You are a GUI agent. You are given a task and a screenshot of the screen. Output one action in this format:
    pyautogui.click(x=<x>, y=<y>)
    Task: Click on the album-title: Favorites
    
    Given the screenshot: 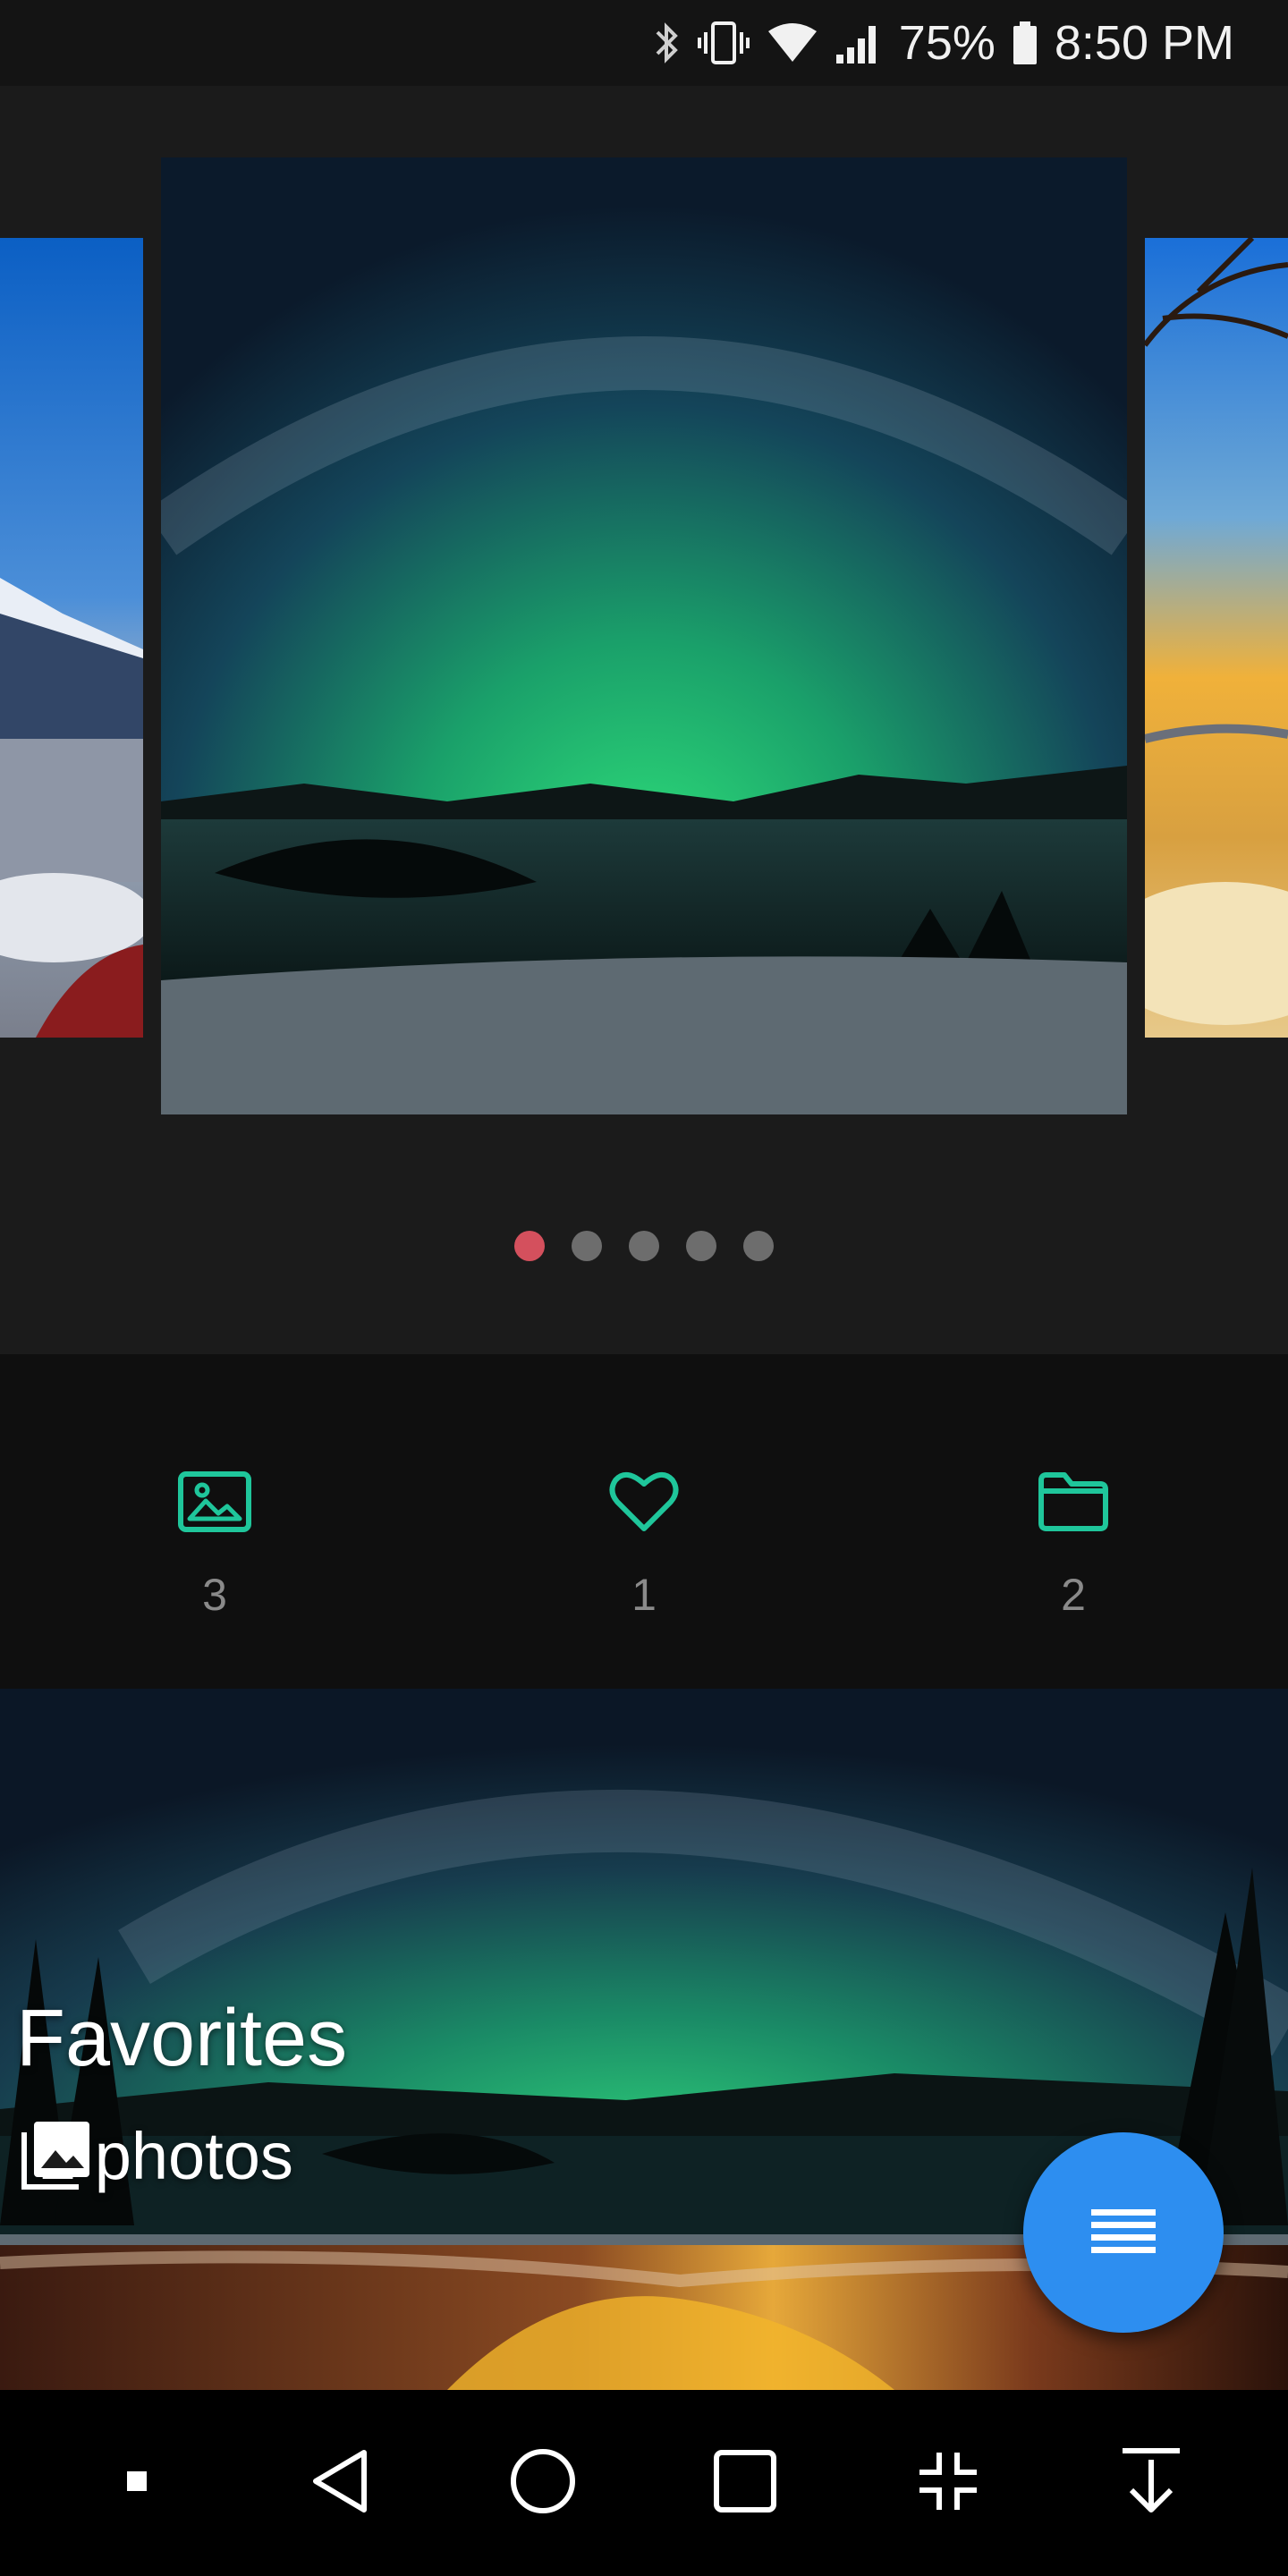 What is the action you would take?
    pyautogui.click(x=182, y=2038)
    